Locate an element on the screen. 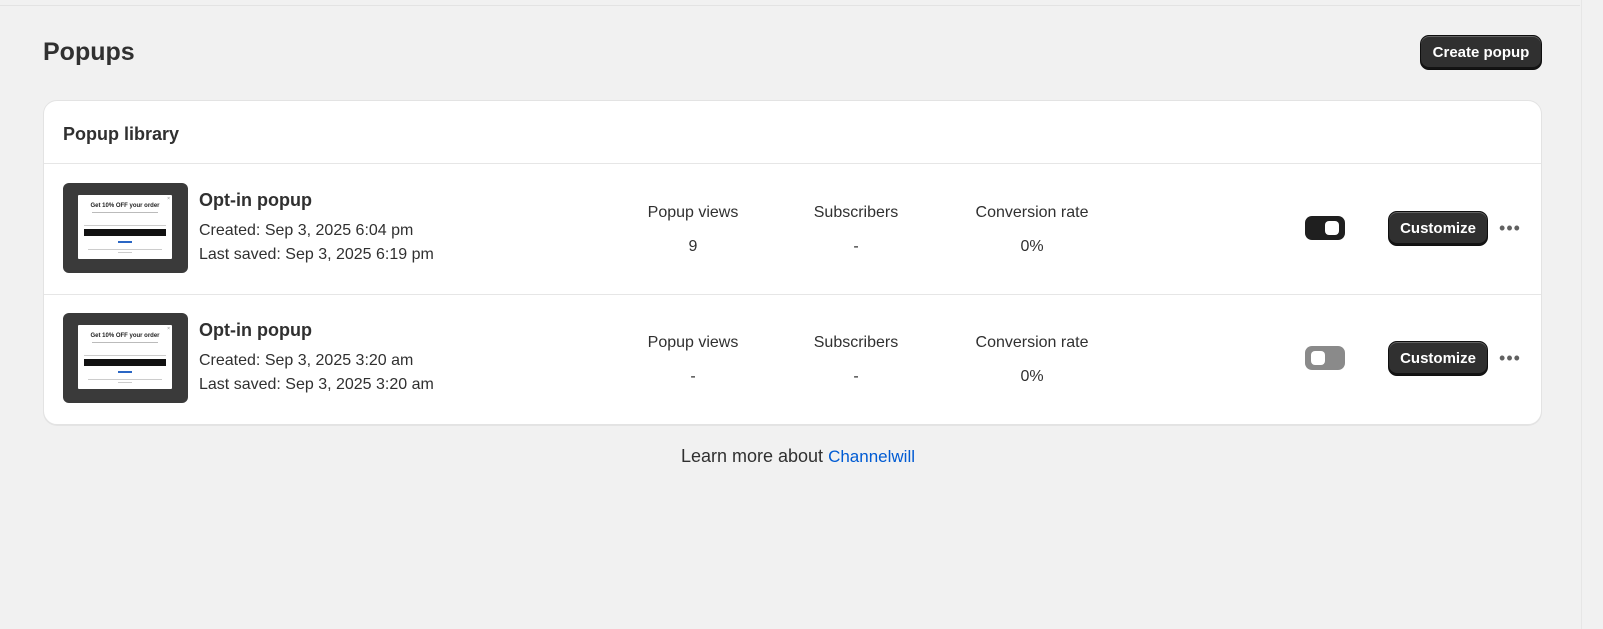 Image resolution: width=1603 pixels, height=629 pixels. card-title: Popup library is located at coordinates (121, 134).